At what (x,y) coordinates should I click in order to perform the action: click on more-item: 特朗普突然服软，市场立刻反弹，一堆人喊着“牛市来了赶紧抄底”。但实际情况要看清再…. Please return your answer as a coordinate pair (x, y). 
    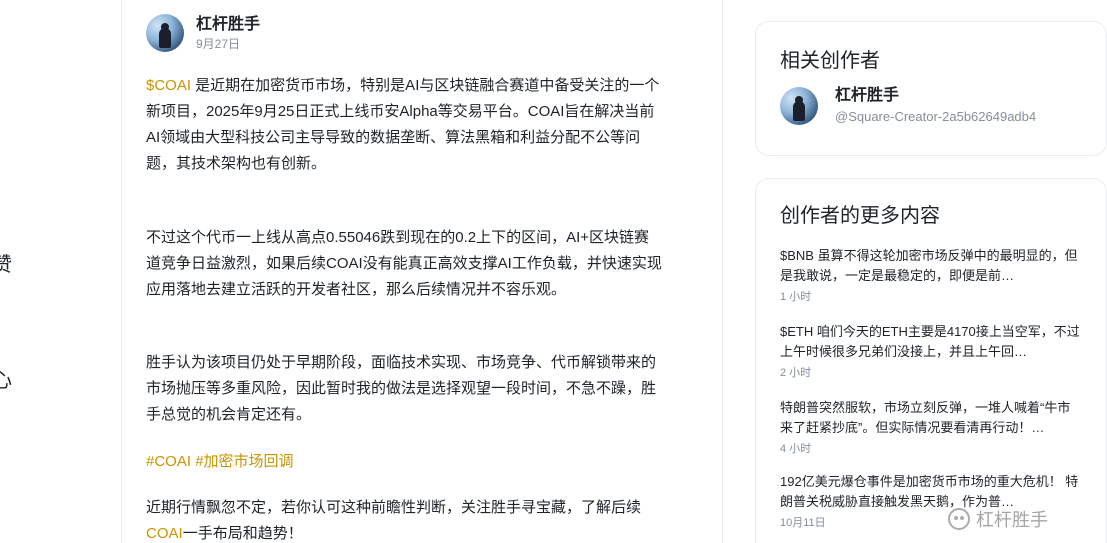
    Looking at the image, I should click on (930, 427).